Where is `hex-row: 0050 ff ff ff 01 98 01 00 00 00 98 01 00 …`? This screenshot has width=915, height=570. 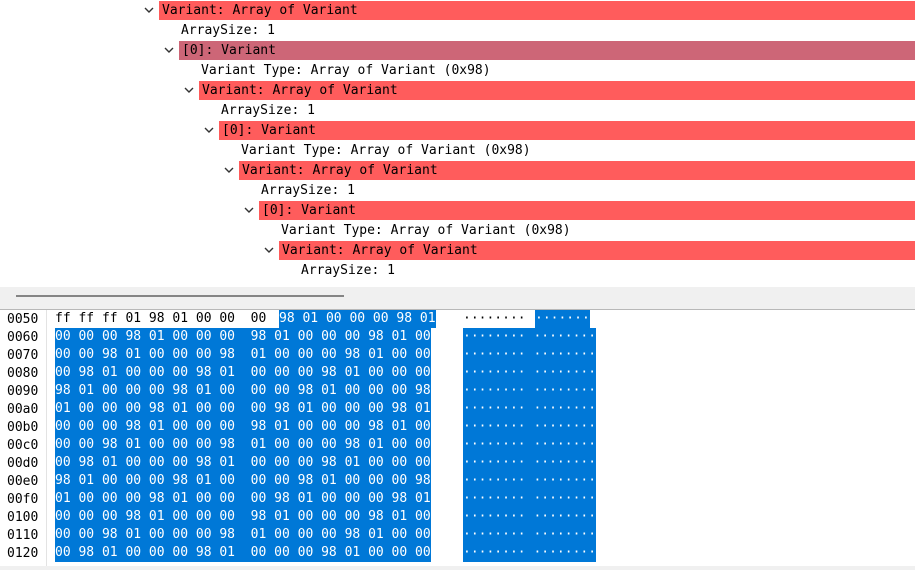
hex-row: 0050 ff ff ff 01 98 01 00 00 00 98 01 00 … is located at coordinates (457, 319).